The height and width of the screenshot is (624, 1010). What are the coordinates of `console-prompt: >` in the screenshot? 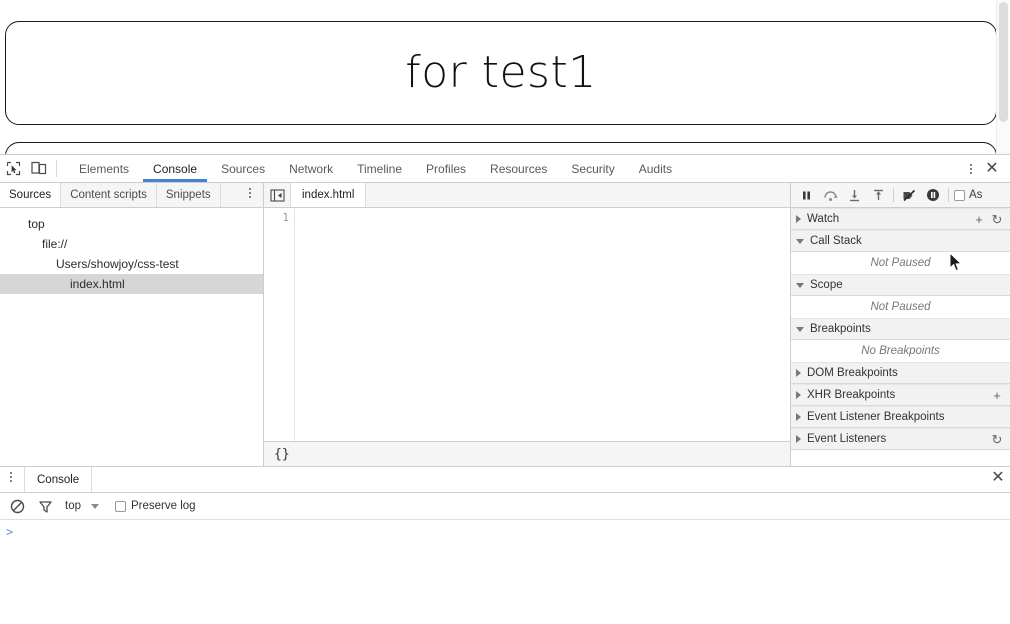 It's located at (505, 529).